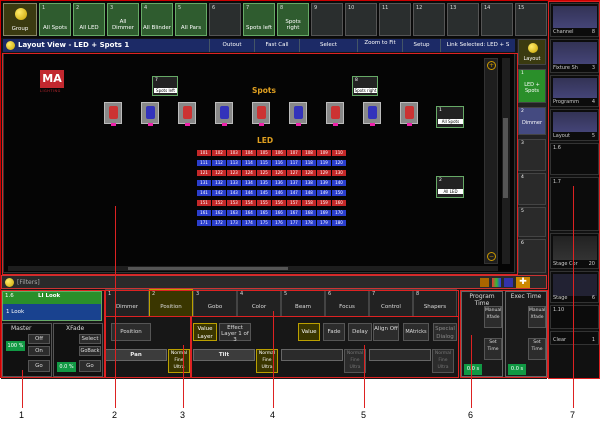 This screenshot has width=600, height=431. What do you see at coordinates (225, 19) in the screenshot?
I see `group-button-6: 6` at bounding box center [225, 19].